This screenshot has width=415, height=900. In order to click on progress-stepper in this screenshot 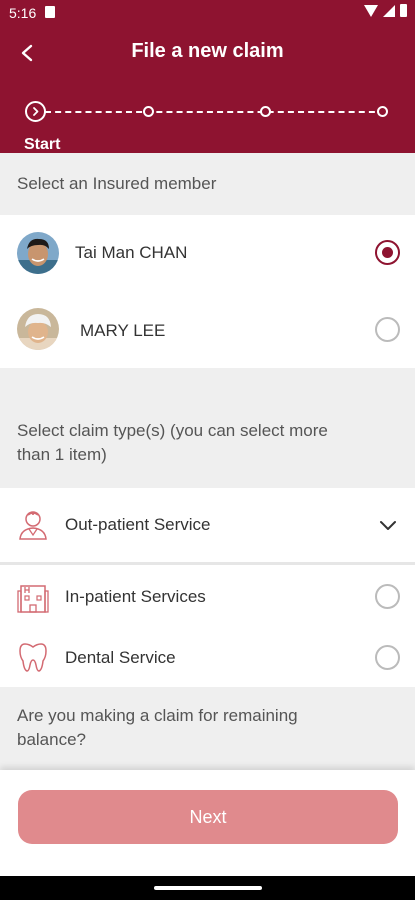, I will do `click(207, 116)`.